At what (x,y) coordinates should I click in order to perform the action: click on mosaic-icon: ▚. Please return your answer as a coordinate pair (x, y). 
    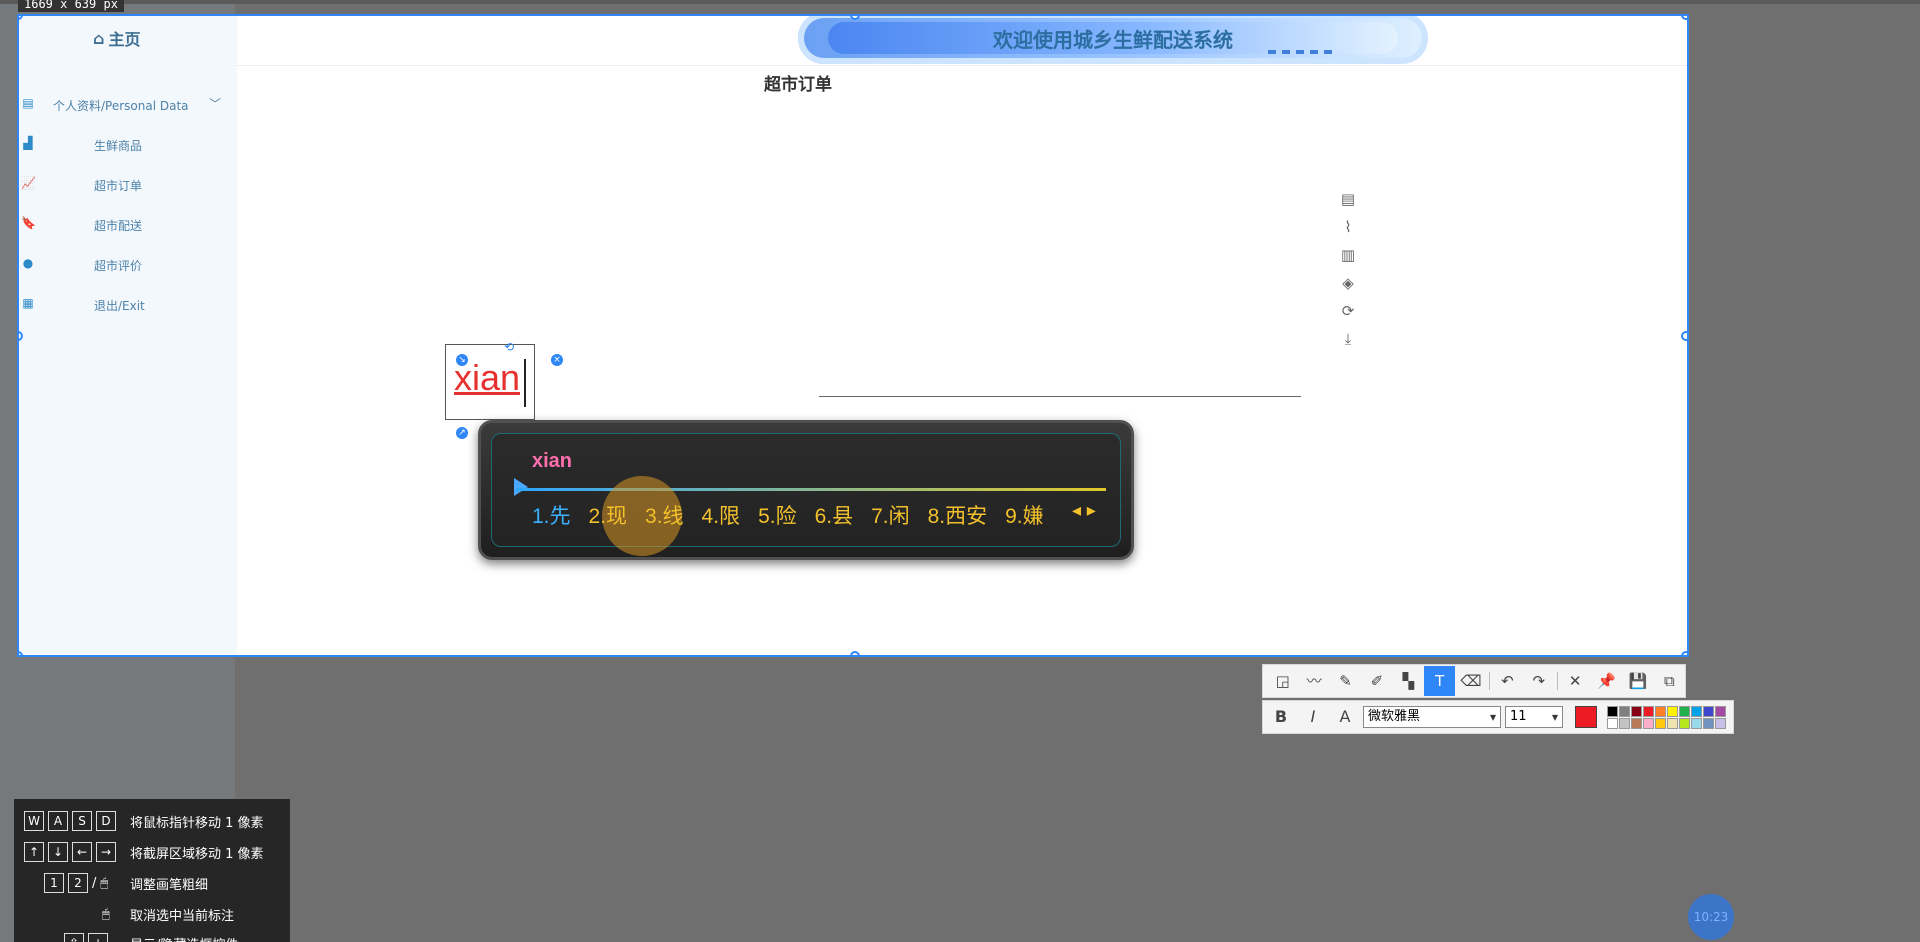
    Looking at the image, I should click on (1408, 681).